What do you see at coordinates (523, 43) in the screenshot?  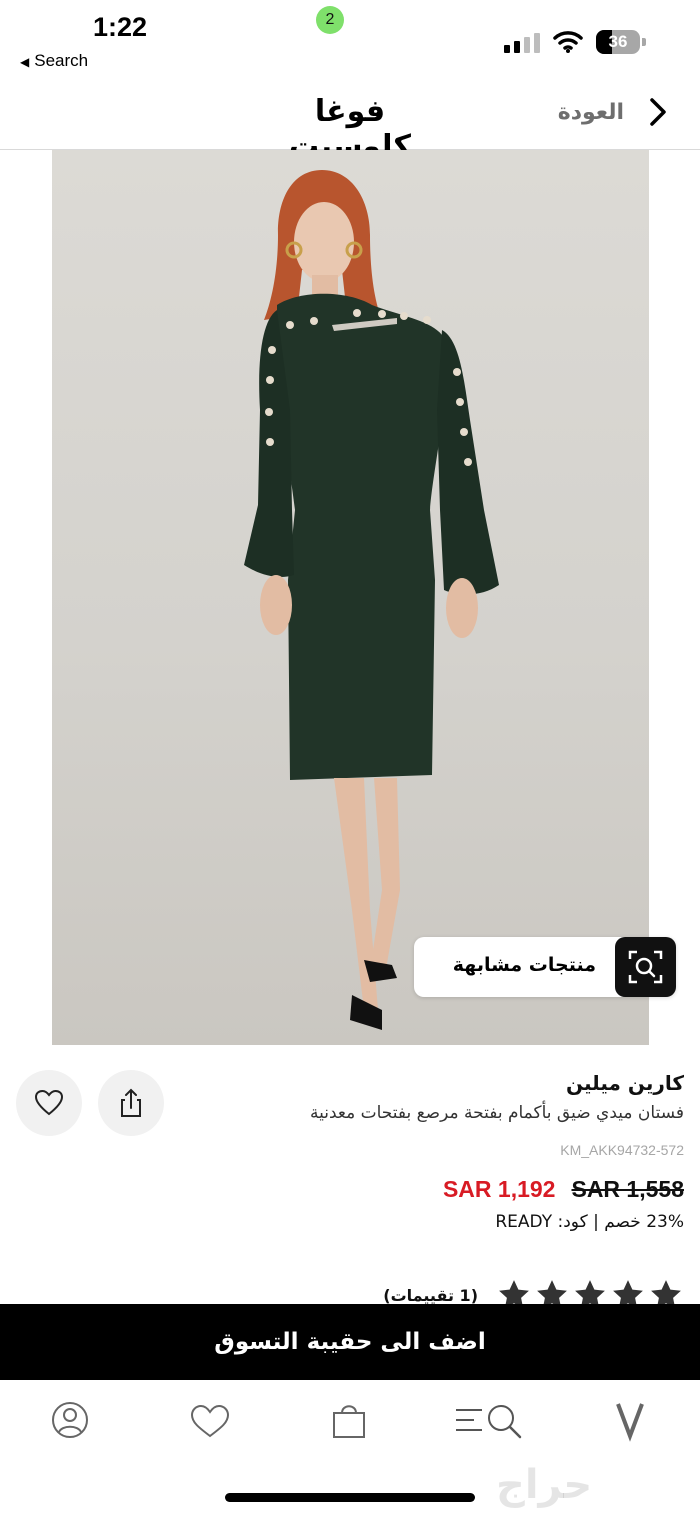 I see `cellular-signal-icon` at bounding box center [523, 43].